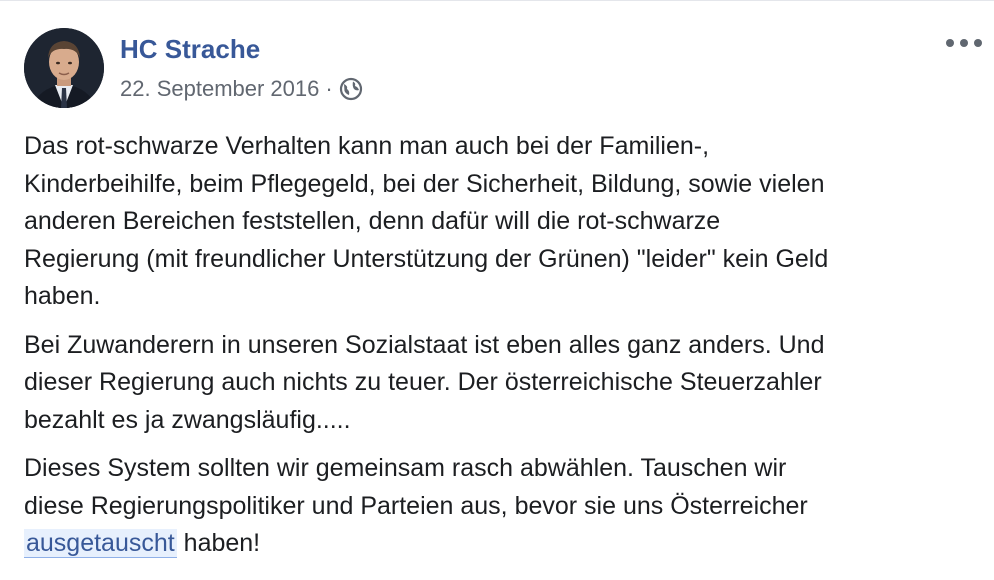 The image size is (994, 580). What do you see at coordinates (64, 68) in the screenshot?
I see `author-avatar` at bounding box center [64, 68].